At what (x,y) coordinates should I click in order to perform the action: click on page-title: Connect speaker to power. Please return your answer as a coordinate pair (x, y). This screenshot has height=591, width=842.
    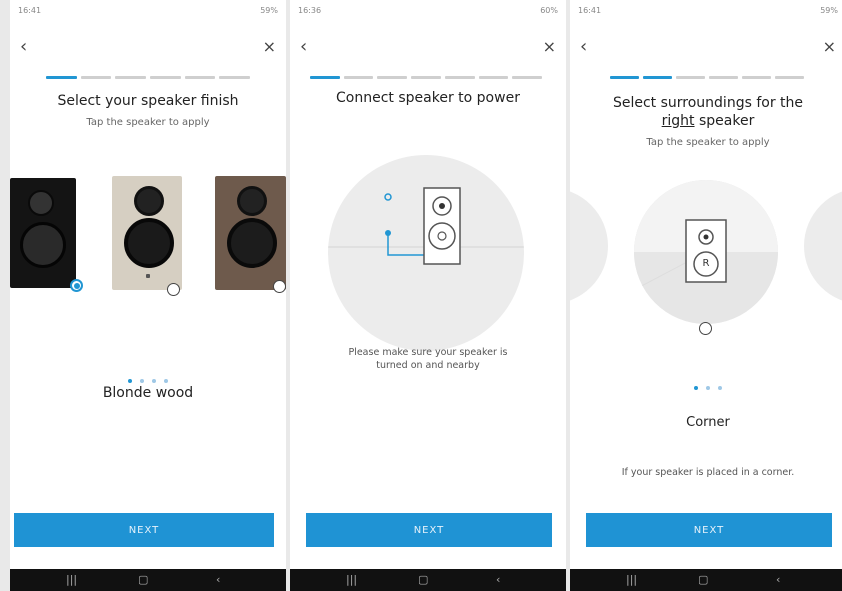
    Looking at the image, I should click on (428, 98).